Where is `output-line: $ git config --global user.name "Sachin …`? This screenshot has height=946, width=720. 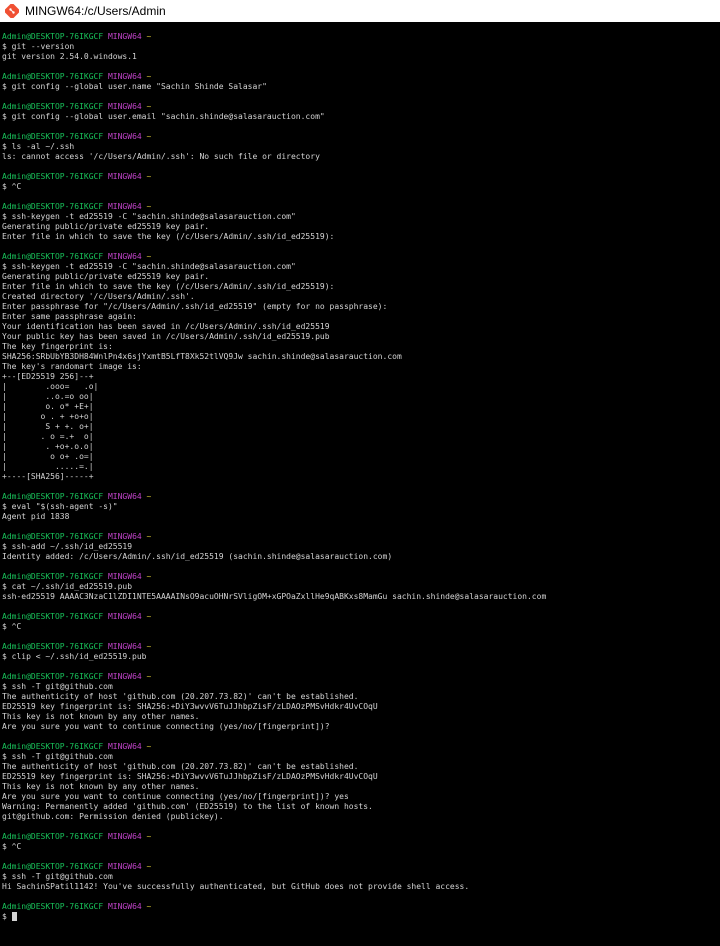 output-line: $ git config --global user.name "Sachin … is located at coordinates (134, 86).